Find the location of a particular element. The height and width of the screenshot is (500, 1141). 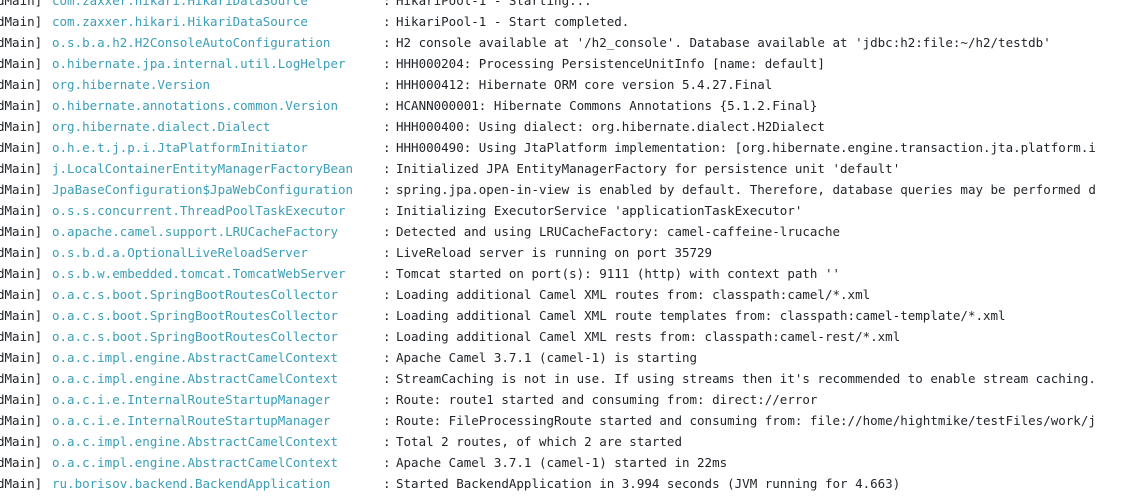

log-logger-link: ru.borisov.backend.BackendApplication is located at coordinates (191, 483).